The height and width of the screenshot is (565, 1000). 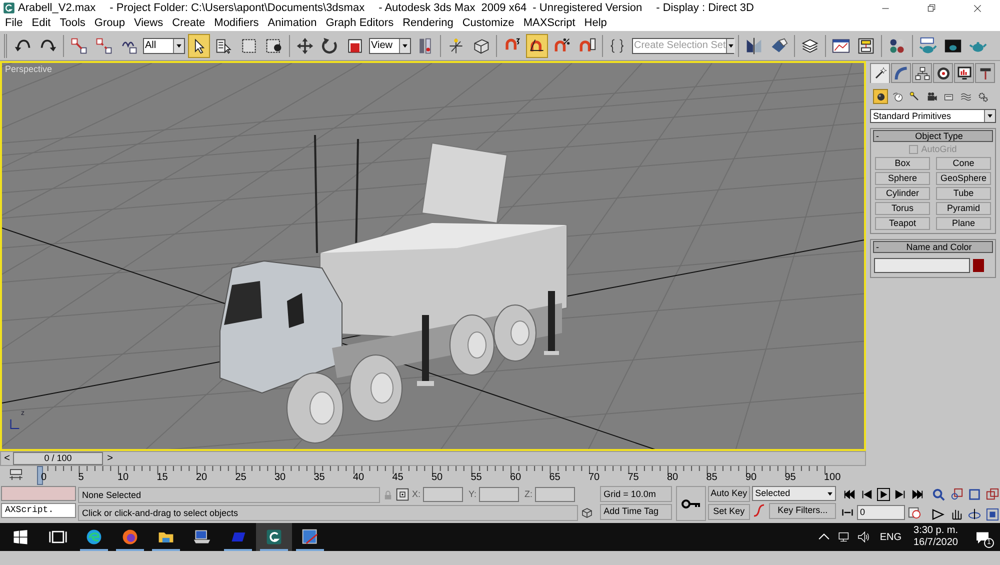 I want to click on max-taskbar-button, so click(x=274, y=537).